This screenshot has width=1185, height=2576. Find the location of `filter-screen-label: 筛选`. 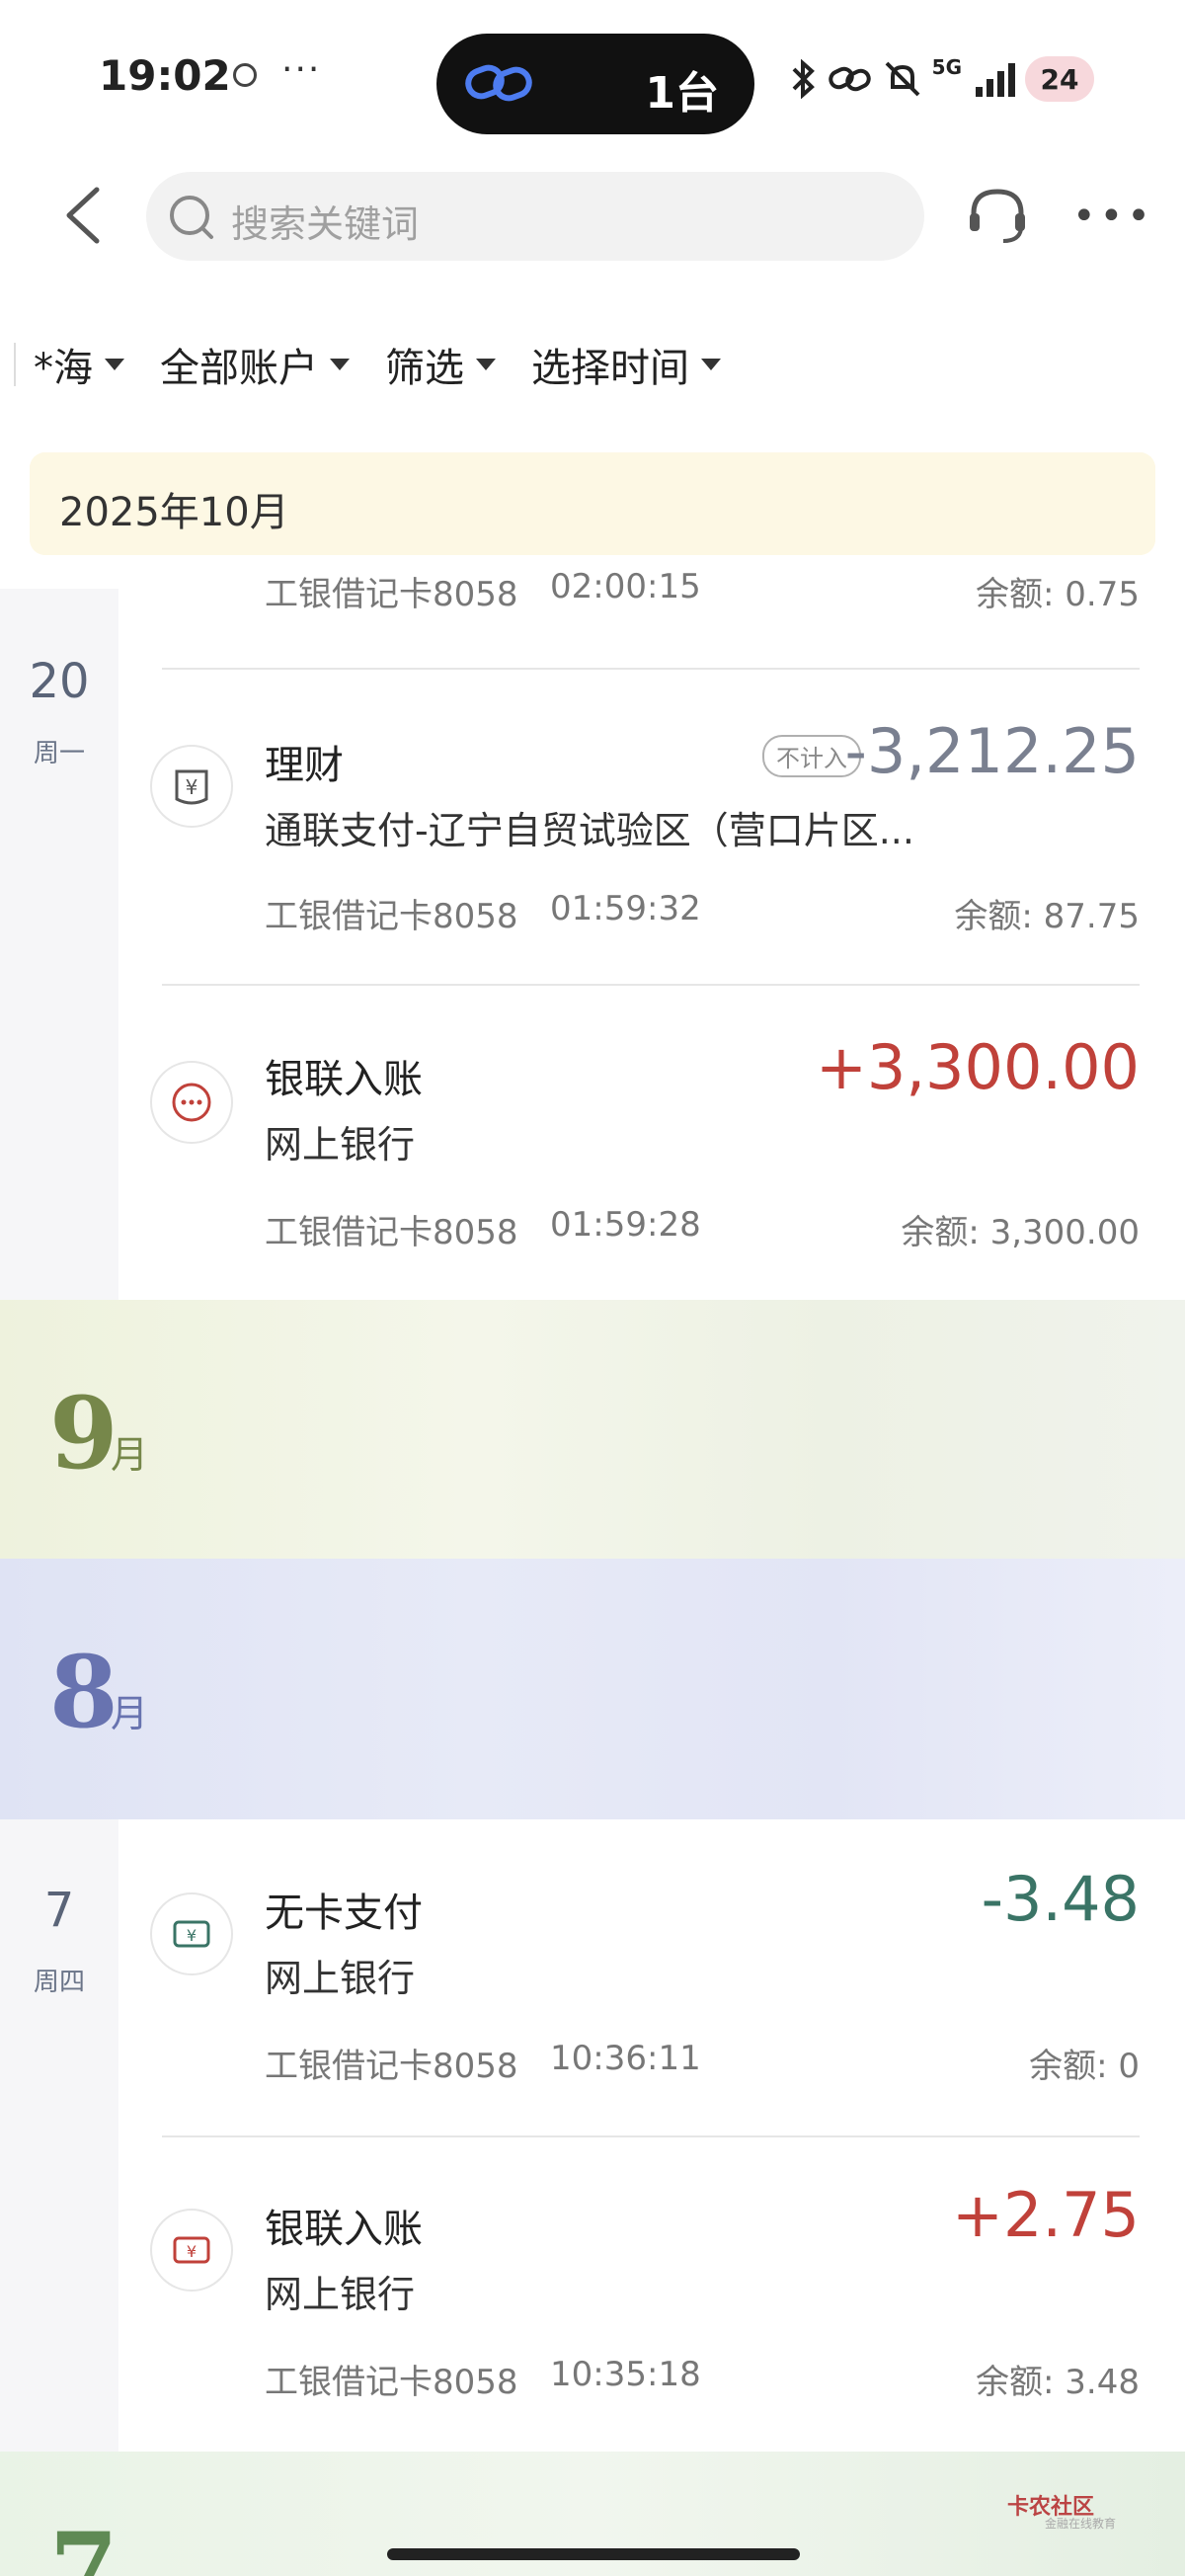

filter-screen-label: 筛选 is located at coordinates (424, 368).